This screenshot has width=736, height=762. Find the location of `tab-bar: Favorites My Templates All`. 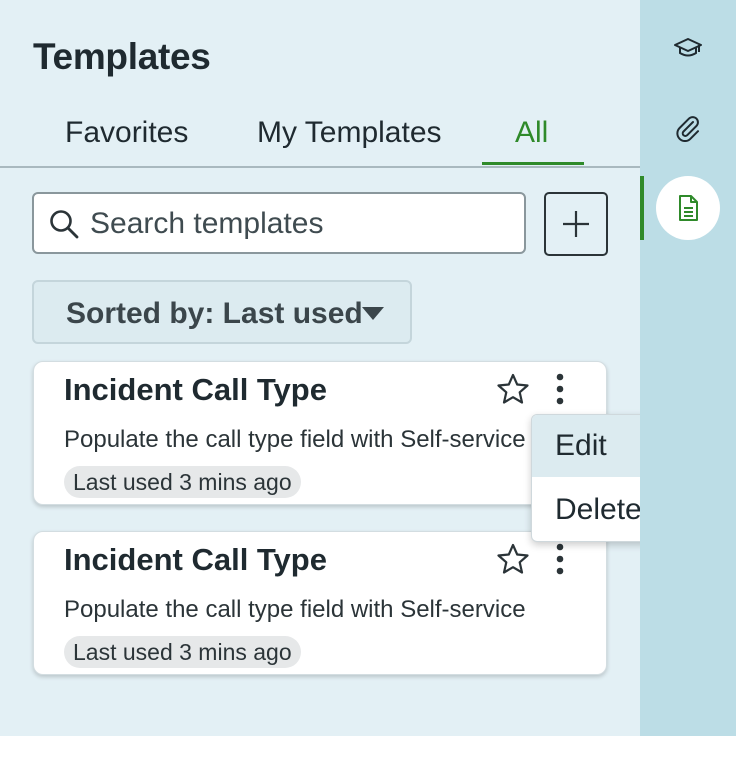

tab-bar: Favorites My Templates All is located at coordinates (320, 137).